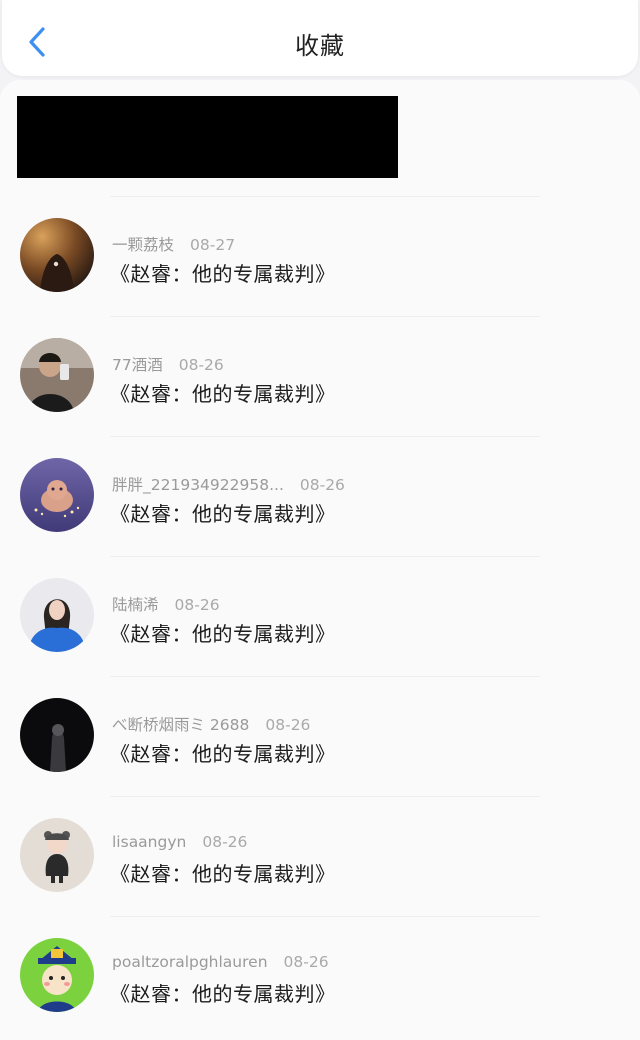 The image size is (640, 1040). I want to click on item-meta: lisaangyn 08-26, so click(179, 843).